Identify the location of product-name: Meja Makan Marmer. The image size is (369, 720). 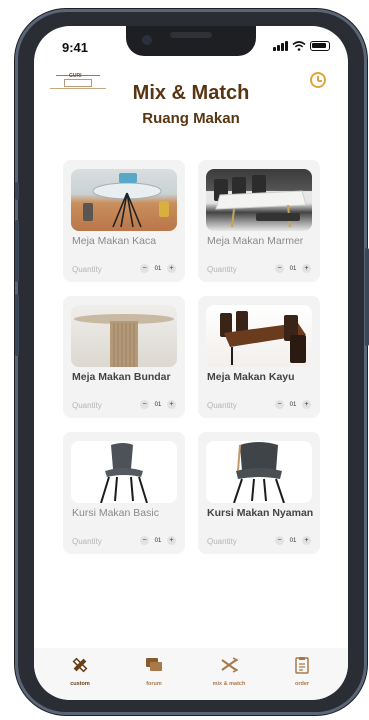
(255, 241).